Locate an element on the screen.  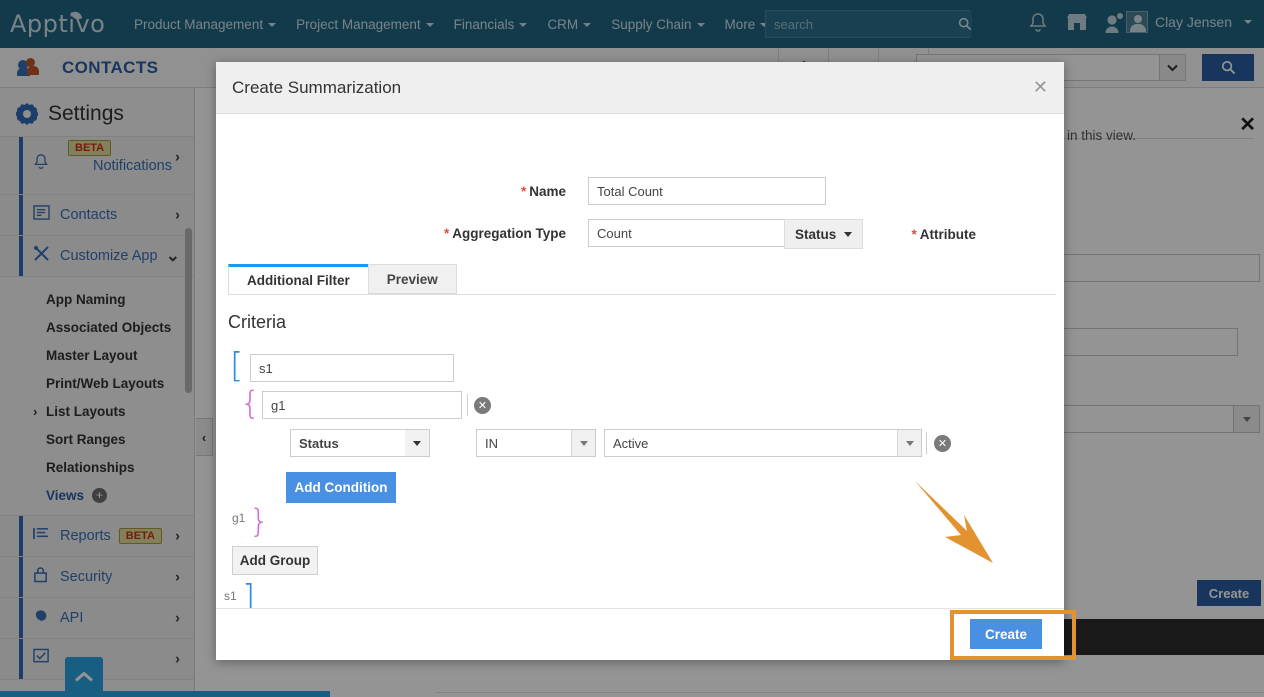
condition-value: Active is located at coordinates (631, 443).